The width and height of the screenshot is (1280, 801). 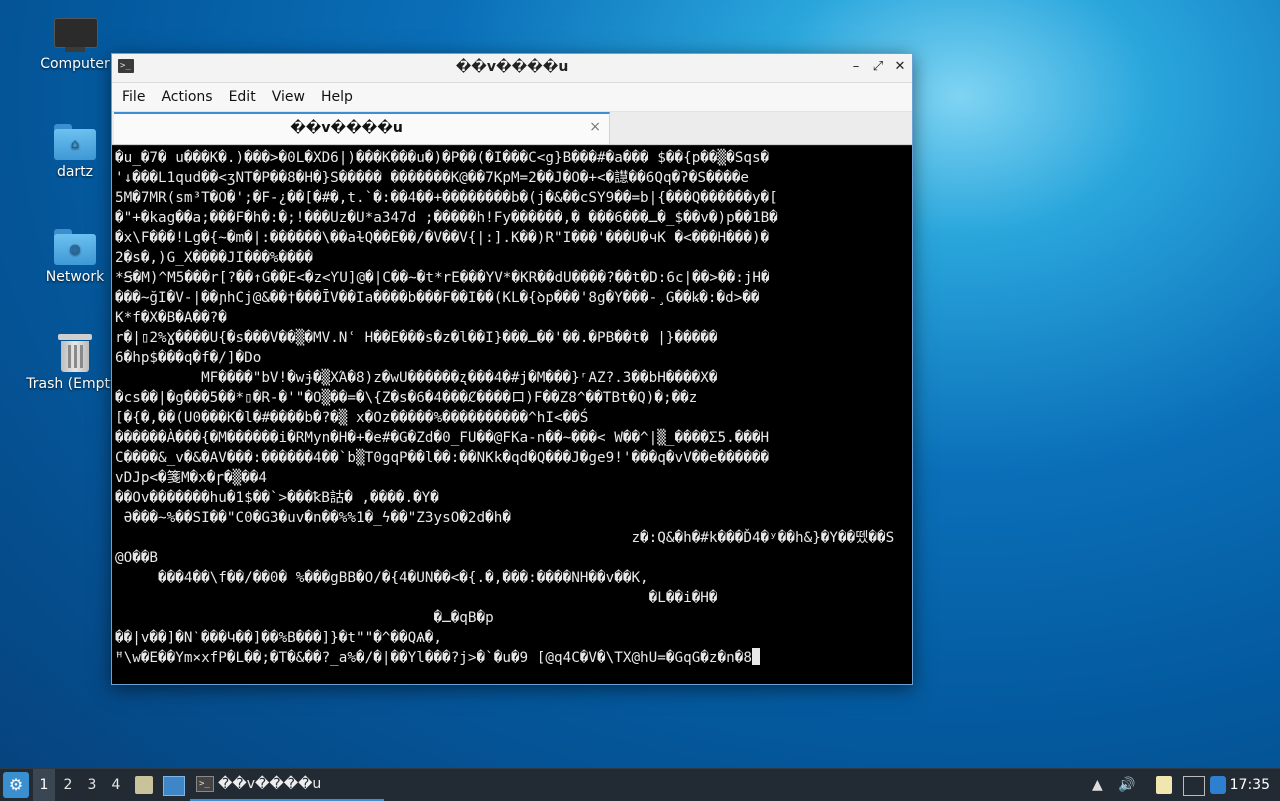 I want to click on clock: 17:35, so click(x=1250, y=785).